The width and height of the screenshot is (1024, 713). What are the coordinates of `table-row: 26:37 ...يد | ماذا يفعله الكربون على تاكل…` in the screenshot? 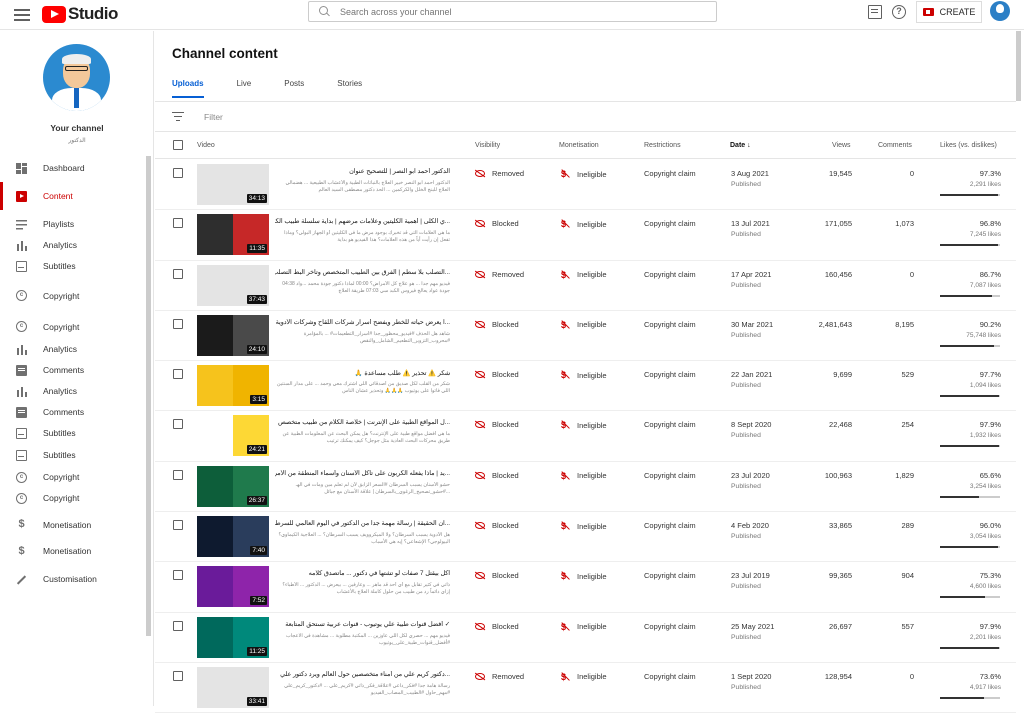 It's located at (585, 487).